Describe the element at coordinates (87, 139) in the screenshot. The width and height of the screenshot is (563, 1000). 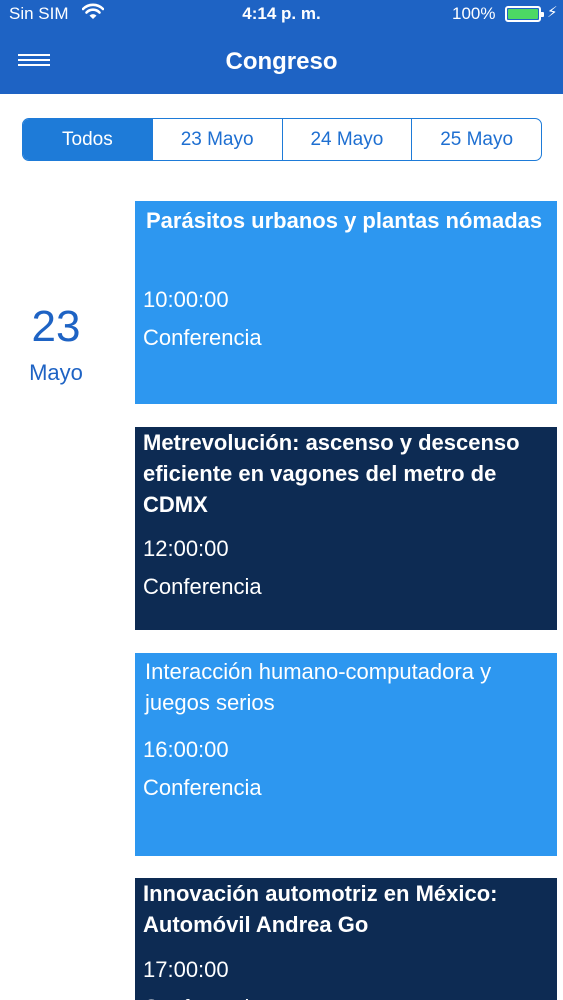
I see `tab-todos: Todos` at that location.